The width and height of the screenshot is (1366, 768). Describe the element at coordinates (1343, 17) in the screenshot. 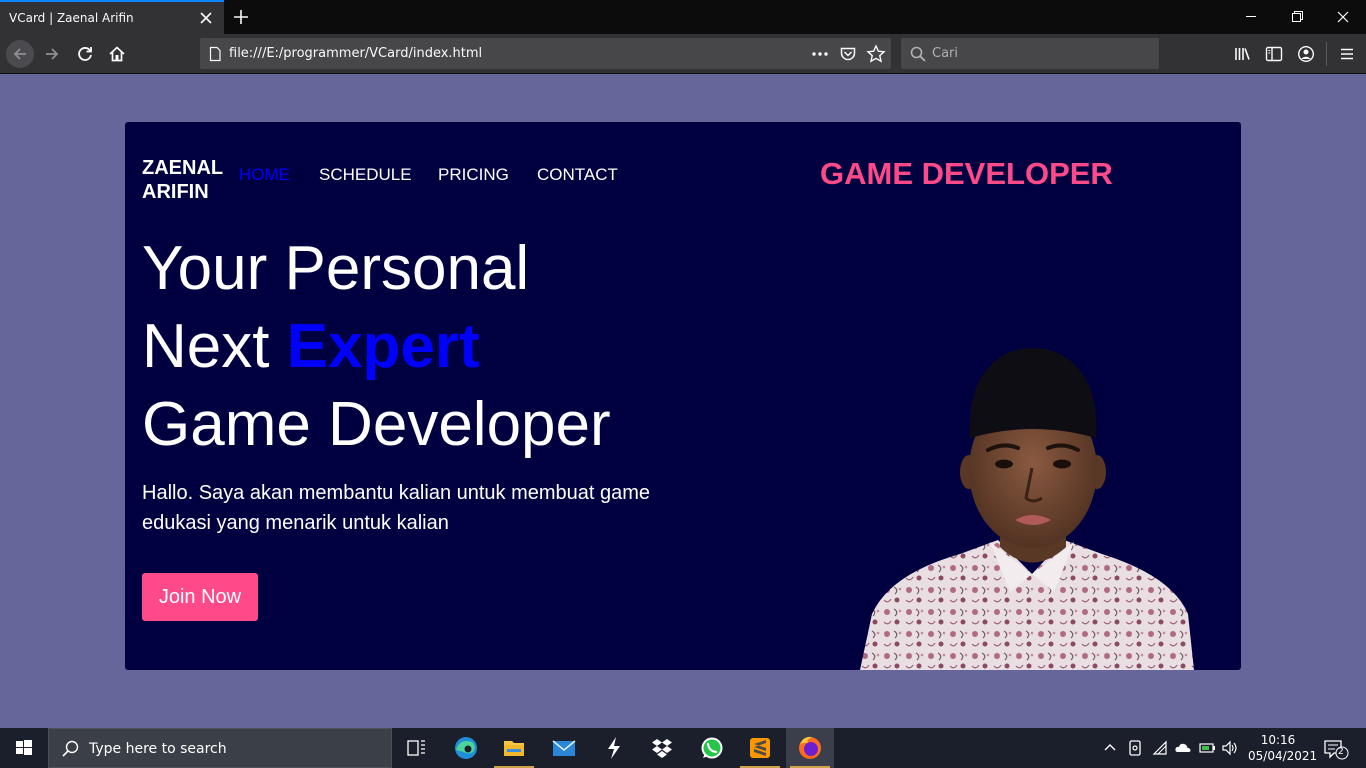

I see `window-close-icon` at that location.